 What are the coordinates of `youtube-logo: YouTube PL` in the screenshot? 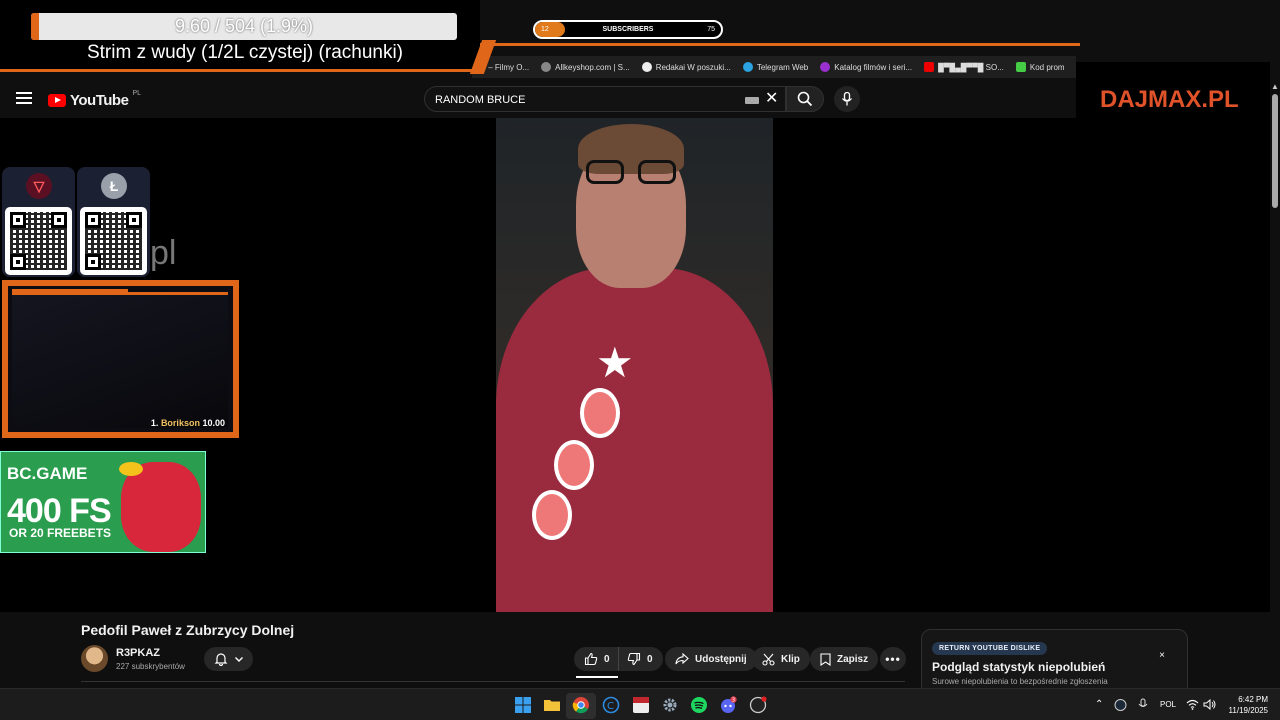 It's located at (94, 99).